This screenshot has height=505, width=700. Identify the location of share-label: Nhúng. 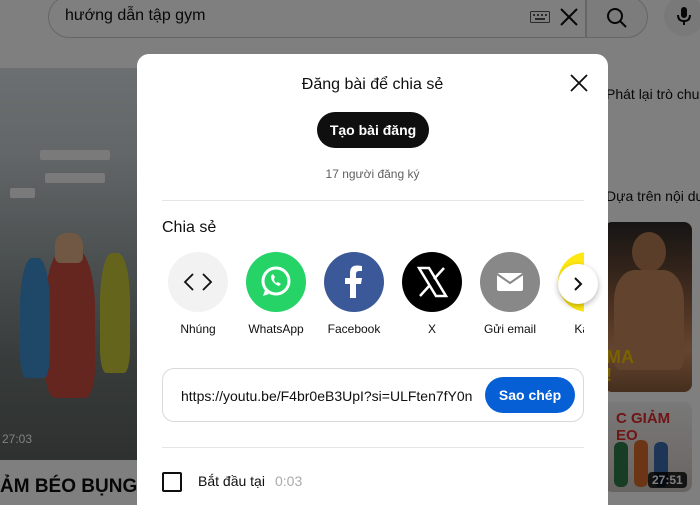
(198, 329).